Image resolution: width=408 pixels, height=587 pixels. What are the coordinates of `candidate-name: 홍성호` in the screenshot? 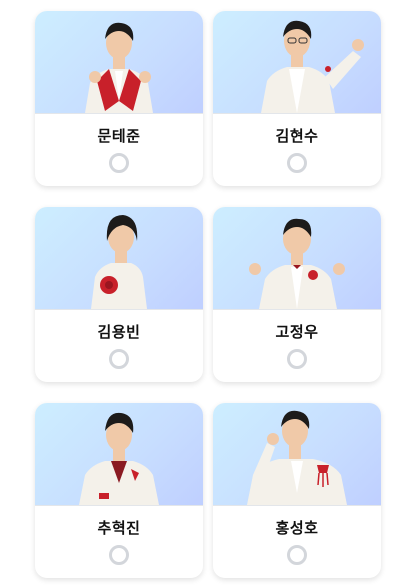 It's located at (297, 528).